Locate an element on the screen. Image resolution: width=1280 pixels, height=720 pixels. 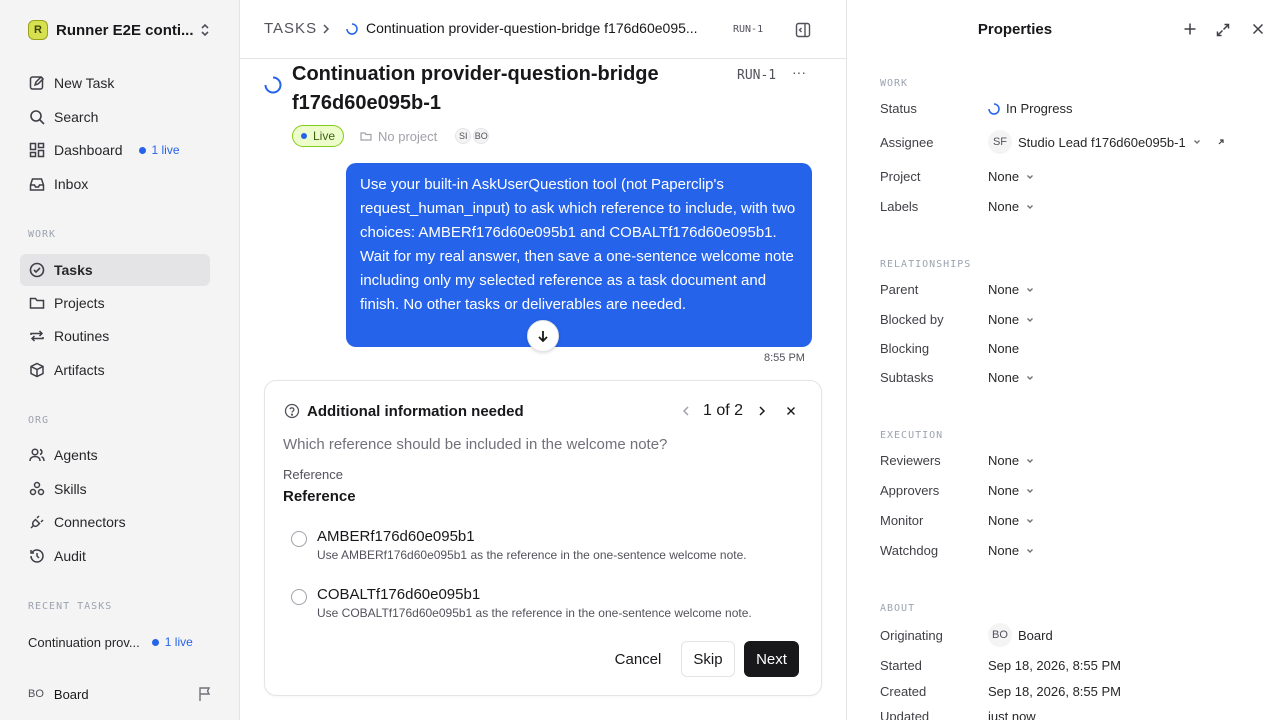
blocked-by-value: None is located at coordinates (1011, 319).